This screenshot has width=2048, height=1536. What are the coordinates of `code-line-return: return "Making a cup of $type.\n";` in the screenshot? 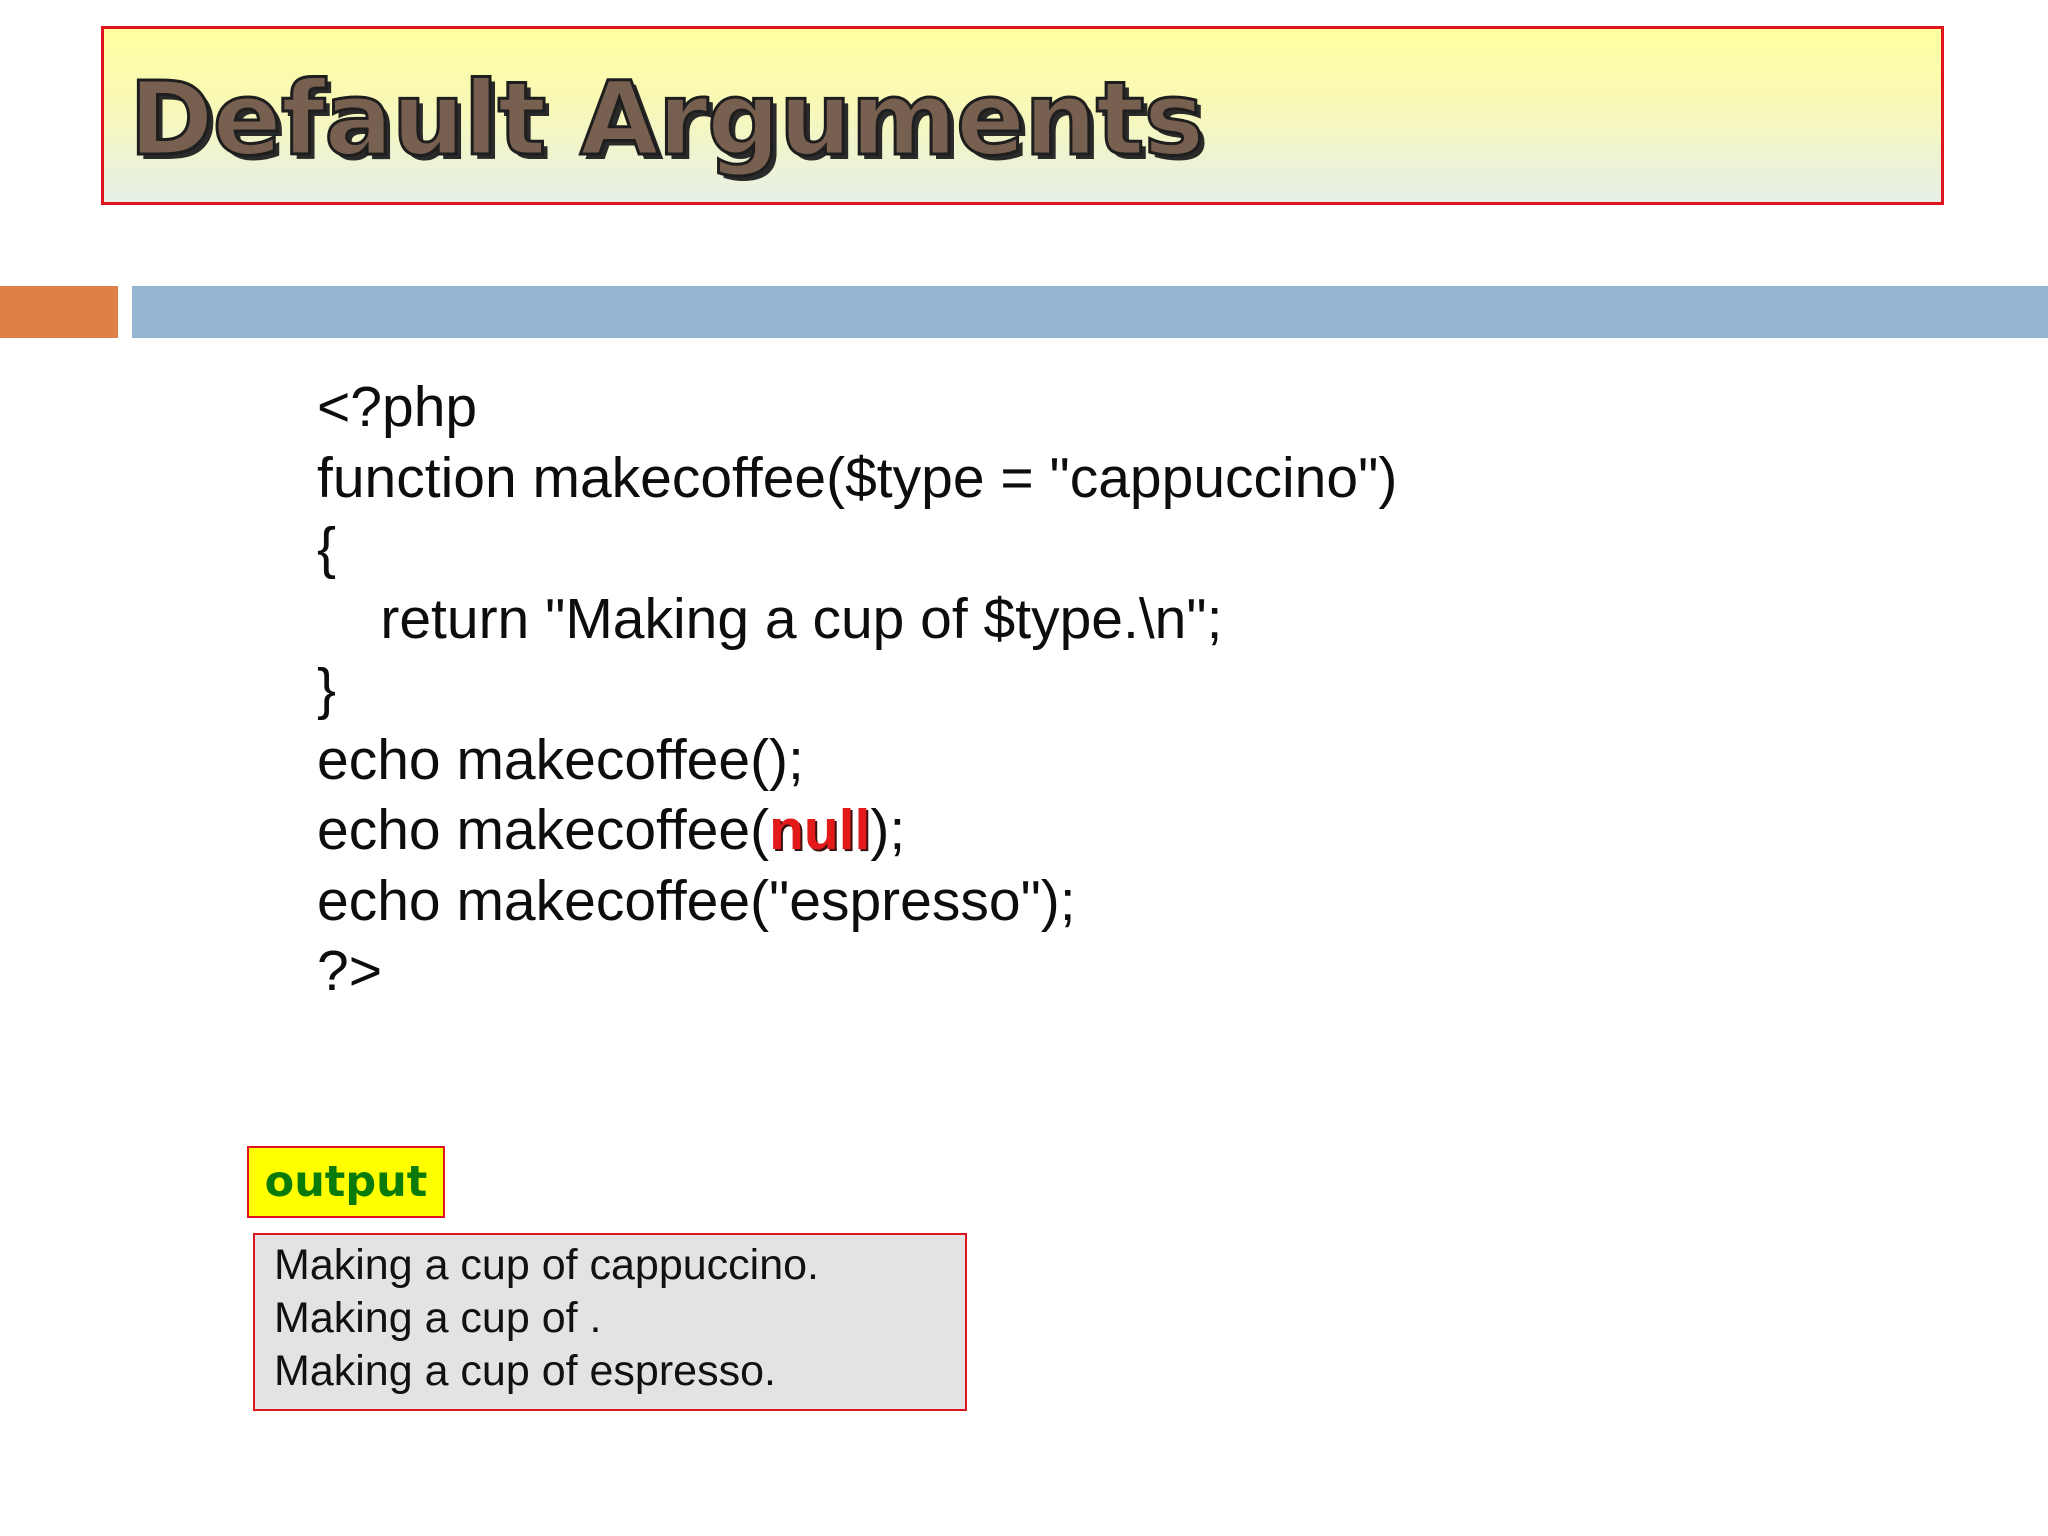 It's located at (770, 618).